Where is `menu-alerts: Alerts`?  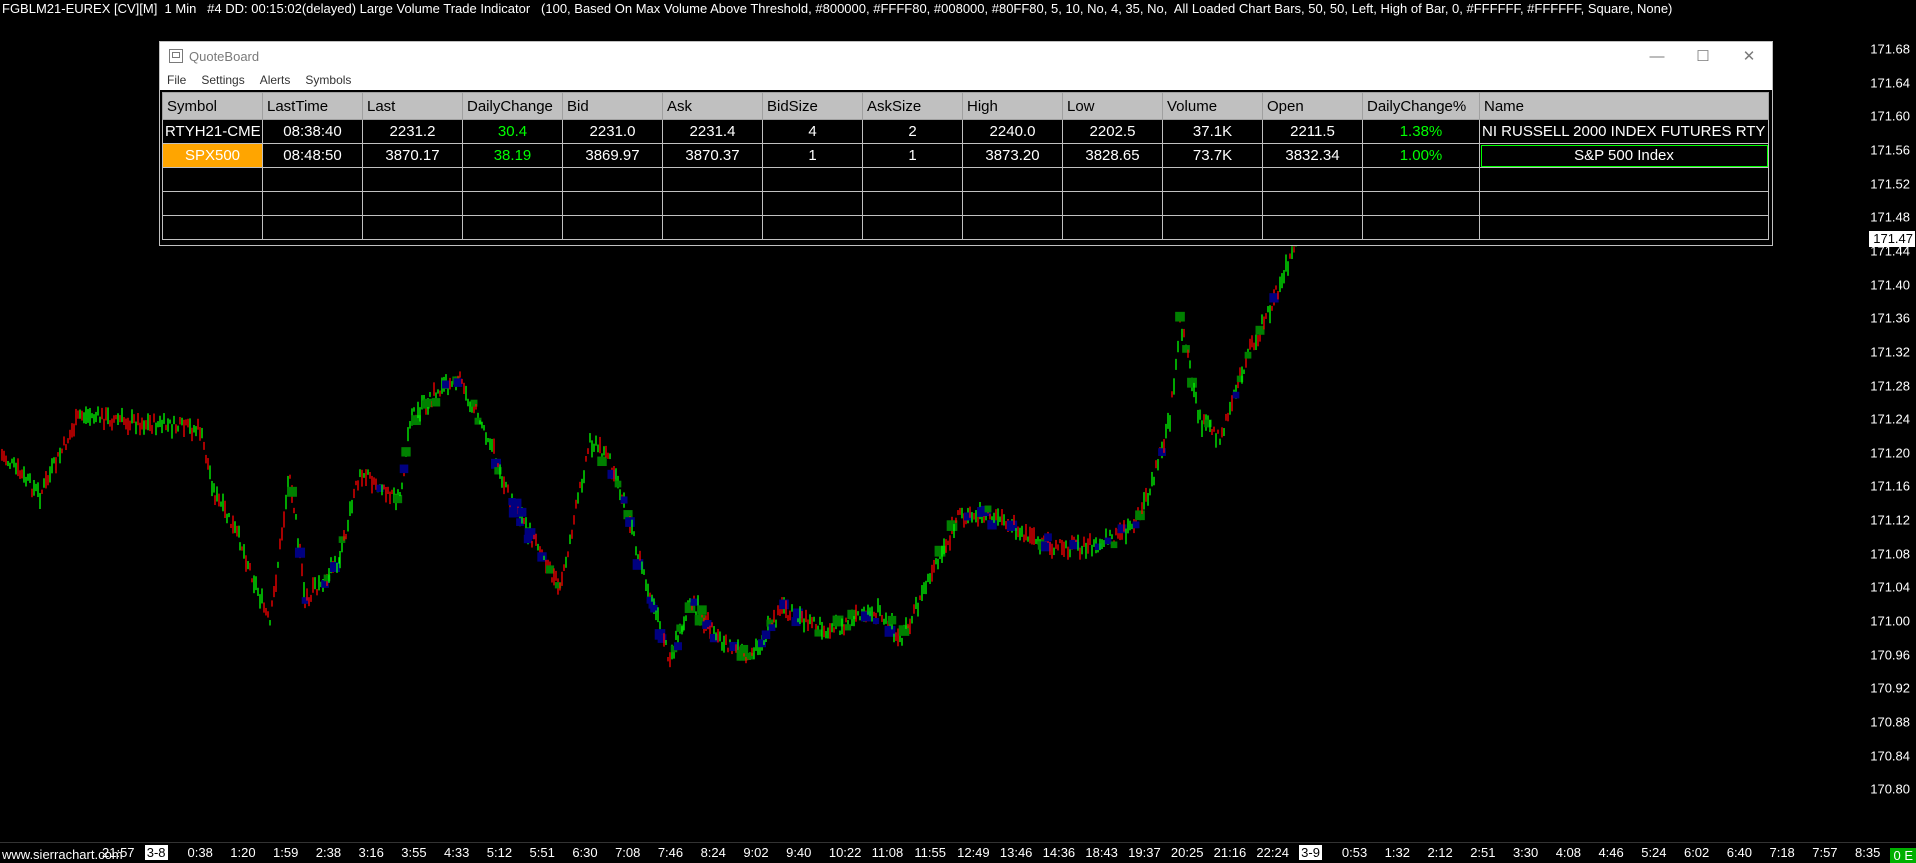 menu-alerts: Alerts is located at coordinates (276, 80).